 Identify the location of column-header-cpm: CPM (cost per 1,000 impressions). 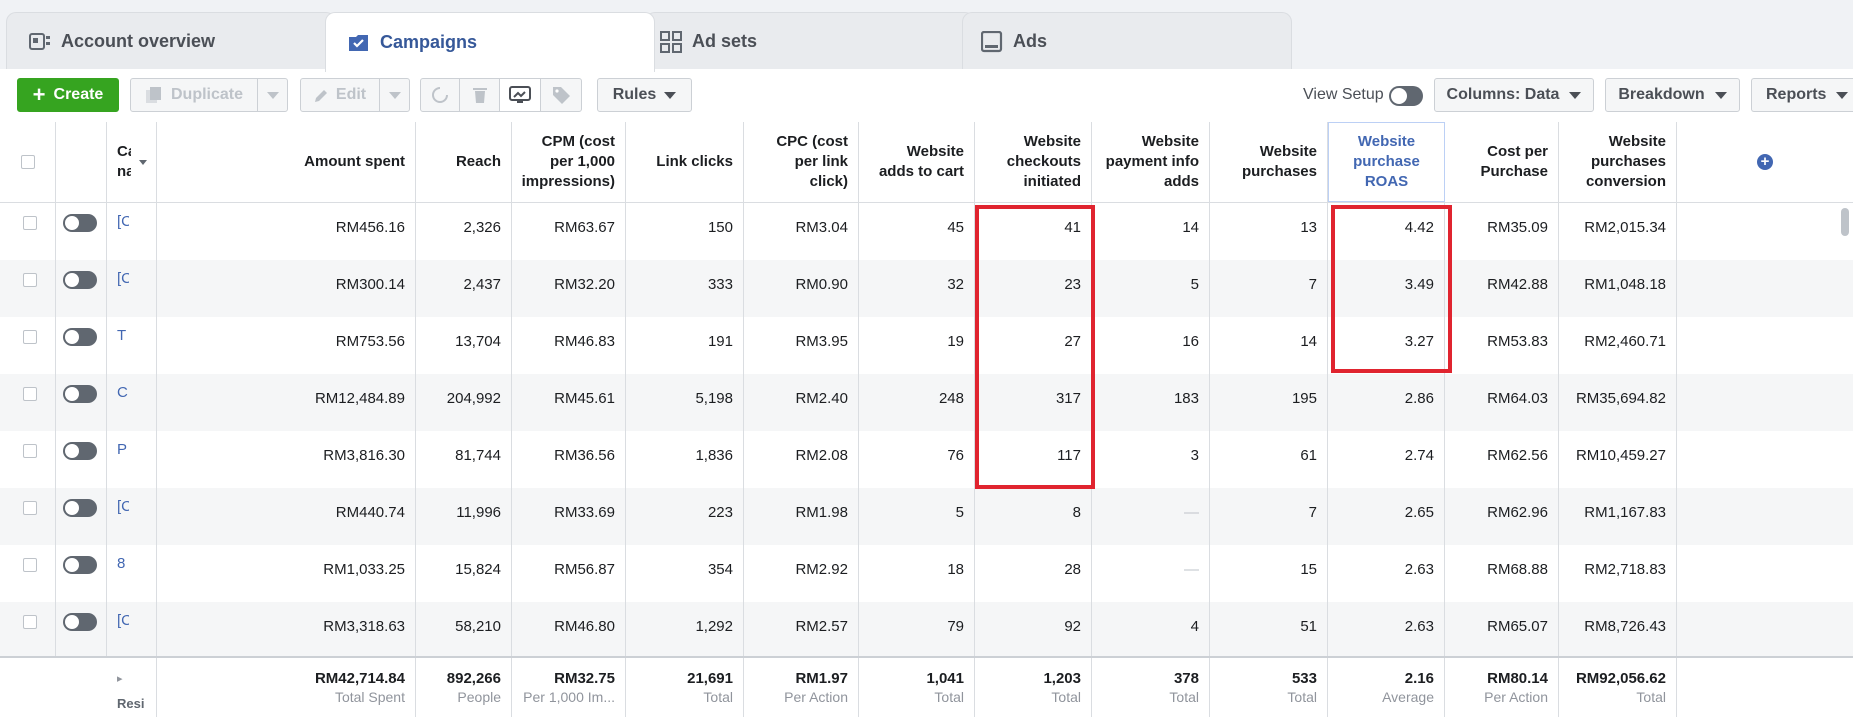
(569, 162).